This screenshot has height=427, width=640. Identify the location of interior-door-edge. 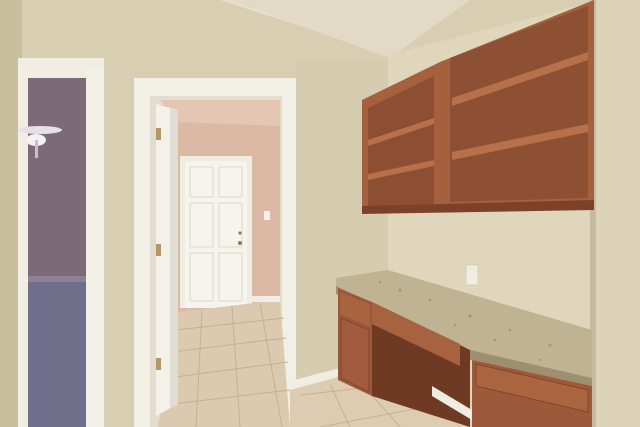
(174, 258).